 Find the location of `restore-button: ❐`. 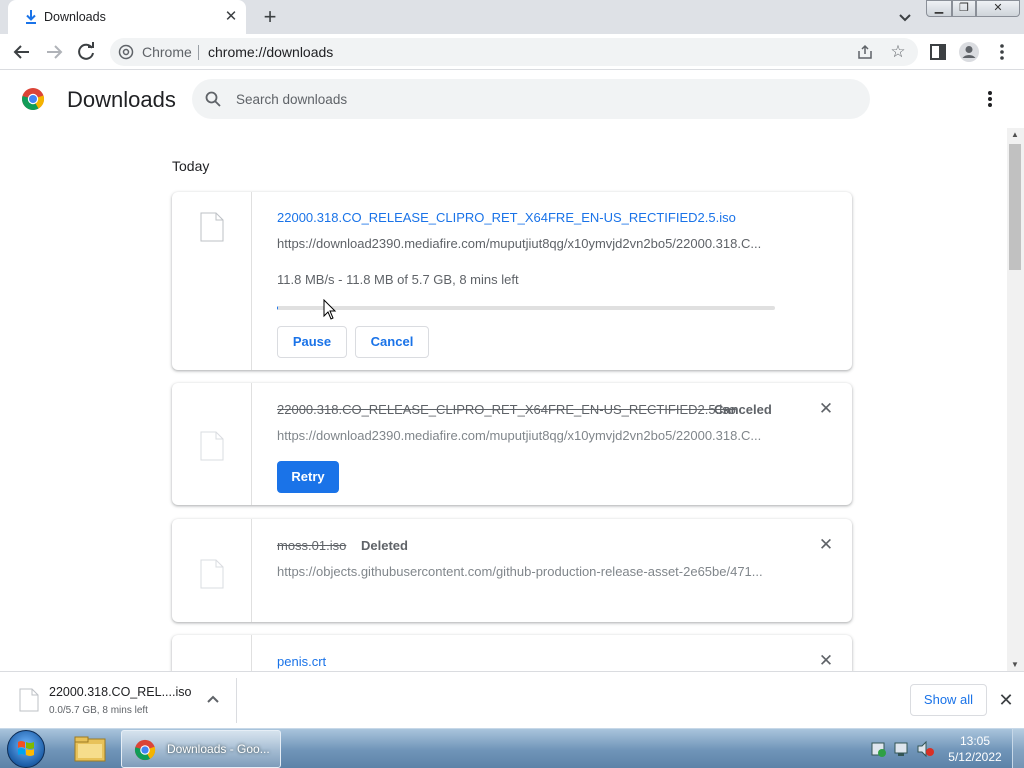

restore-button: ❐ is located at coordinates (964, 8).